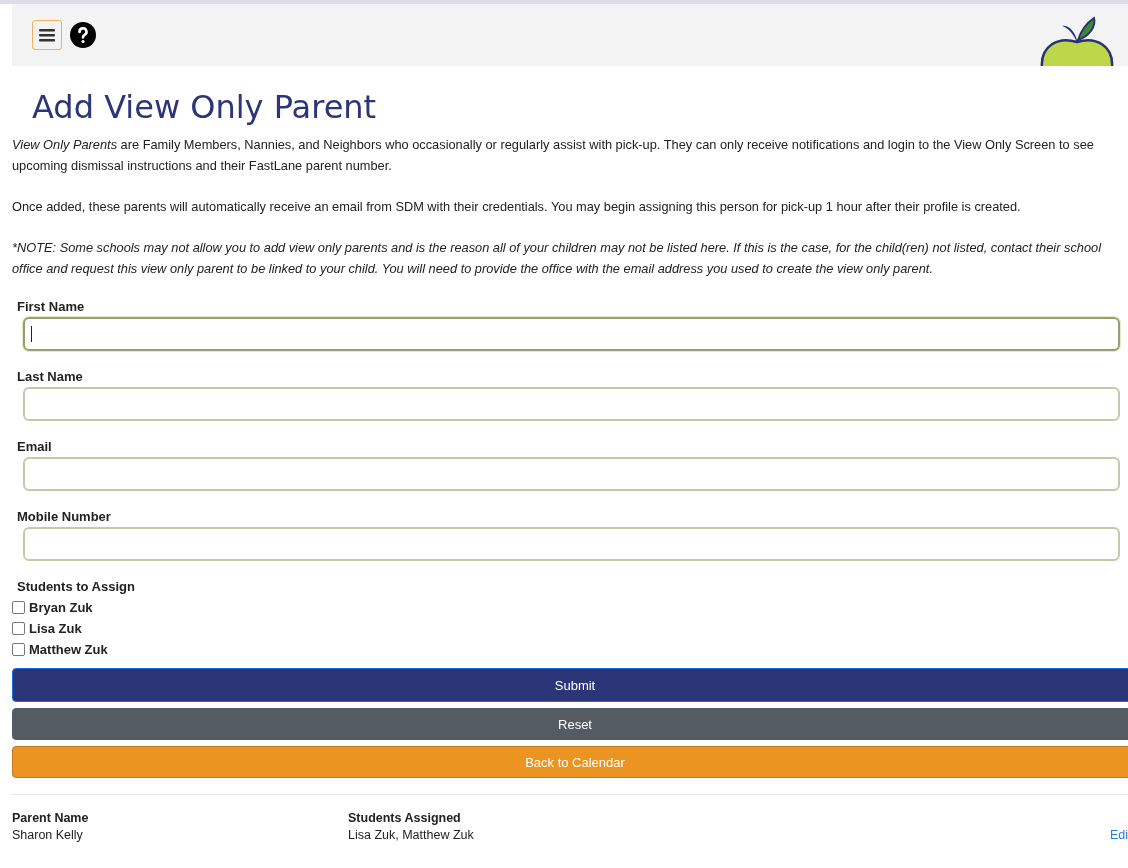 The width and height of the screenshot is (1128, 868). What do you see at coordinates (55, 628) in the screenshot?
I see `student-name: Lisa Zuk` at bounding box center [55, 628].